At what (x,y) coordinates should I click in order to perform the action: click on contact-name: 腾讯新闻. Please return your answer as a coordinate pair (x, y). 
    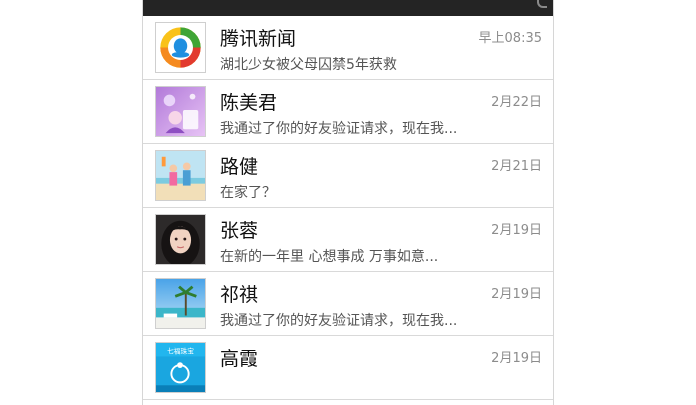
    Looking at the image, I should click on (258, 39).